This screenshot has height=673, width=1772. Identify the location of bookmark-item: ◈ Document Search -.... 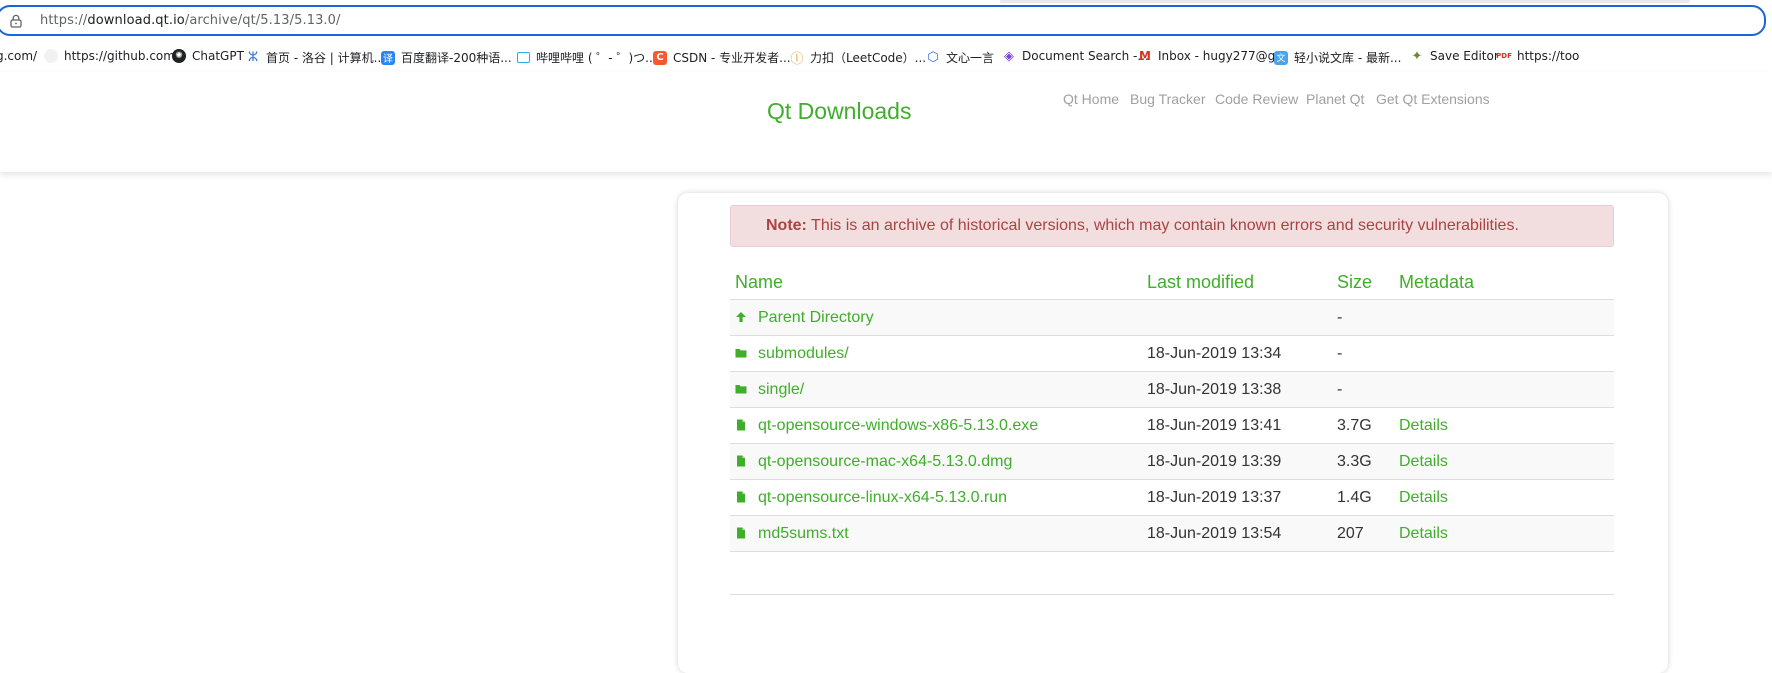
(1075, 56).